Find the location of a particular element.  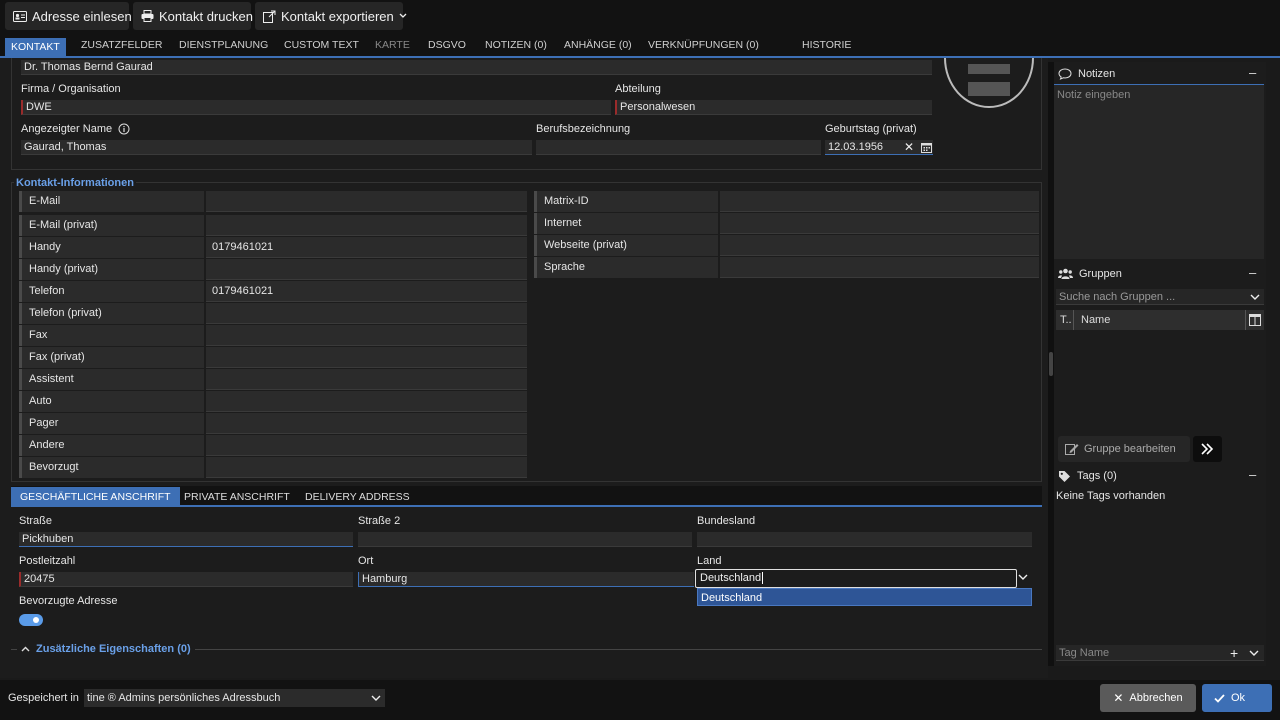

mobile-field: 0179461021 is located at coordinates (366, 247).